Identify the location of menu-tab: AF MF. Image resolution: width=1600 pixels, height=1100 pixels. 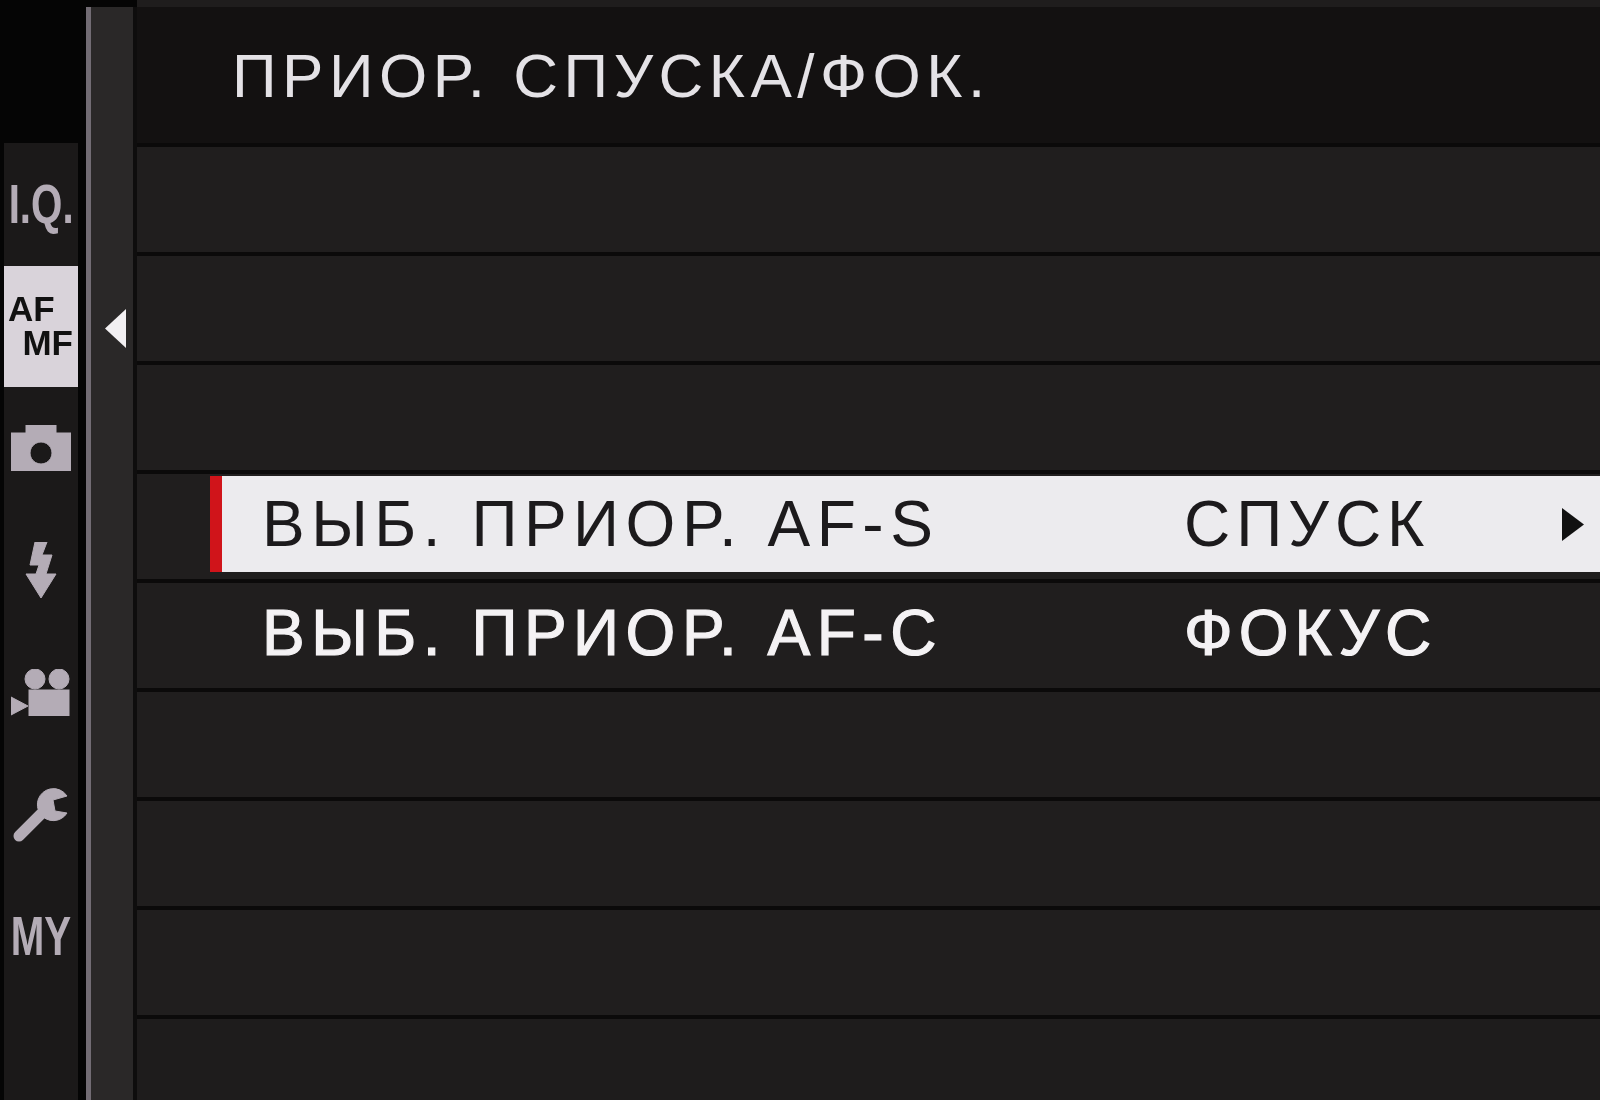
(41, 326).